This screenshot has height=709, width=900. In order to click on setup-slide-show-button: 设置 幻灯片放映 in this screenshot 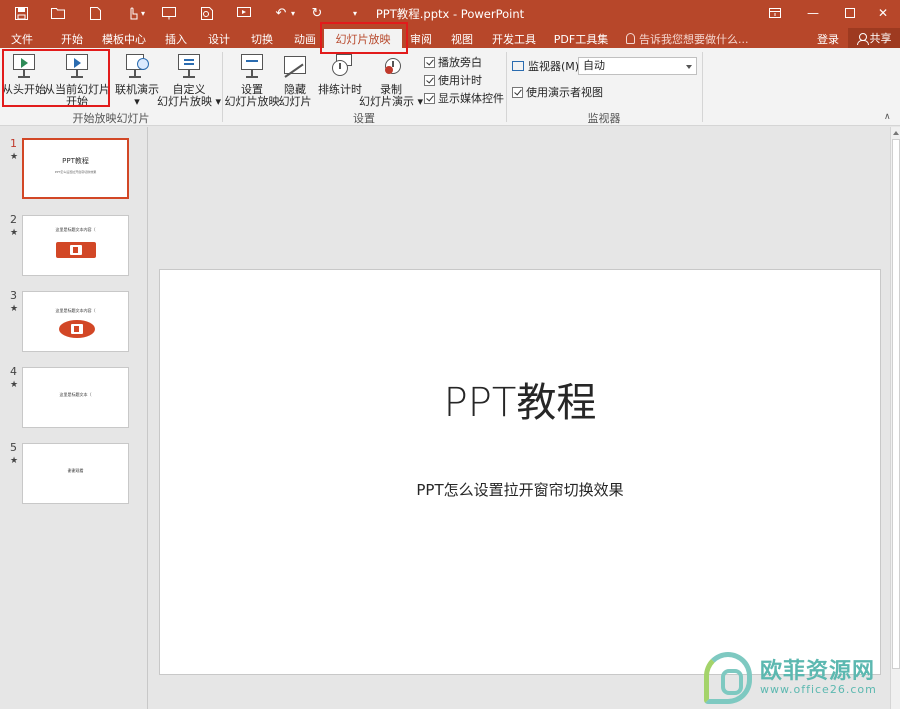, I will do `click(252, 78)`.